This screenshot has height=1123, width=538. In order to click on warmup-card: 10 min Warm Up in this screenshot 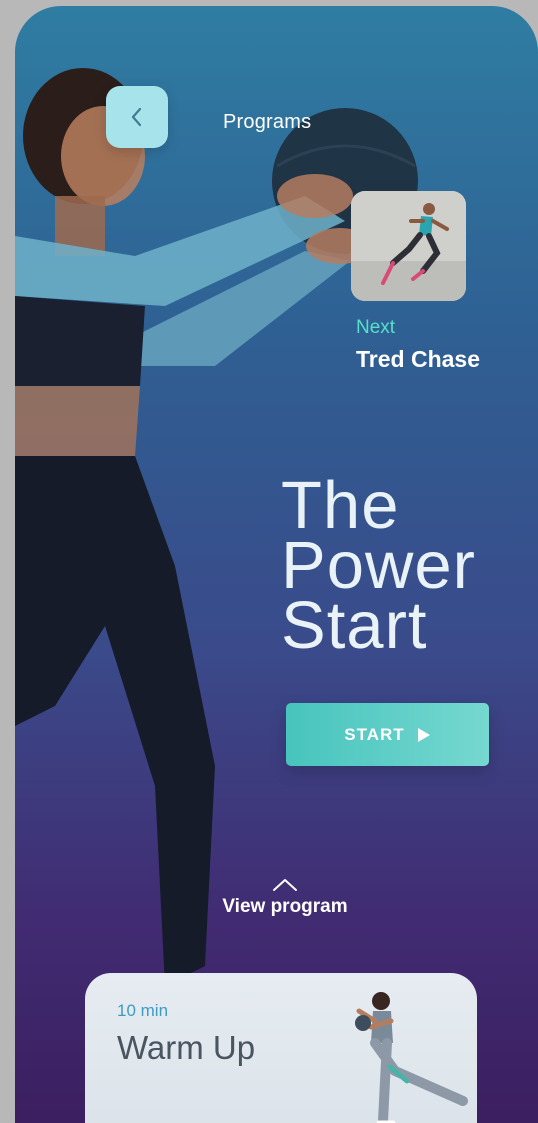, I will do `click(281, 1048)`.